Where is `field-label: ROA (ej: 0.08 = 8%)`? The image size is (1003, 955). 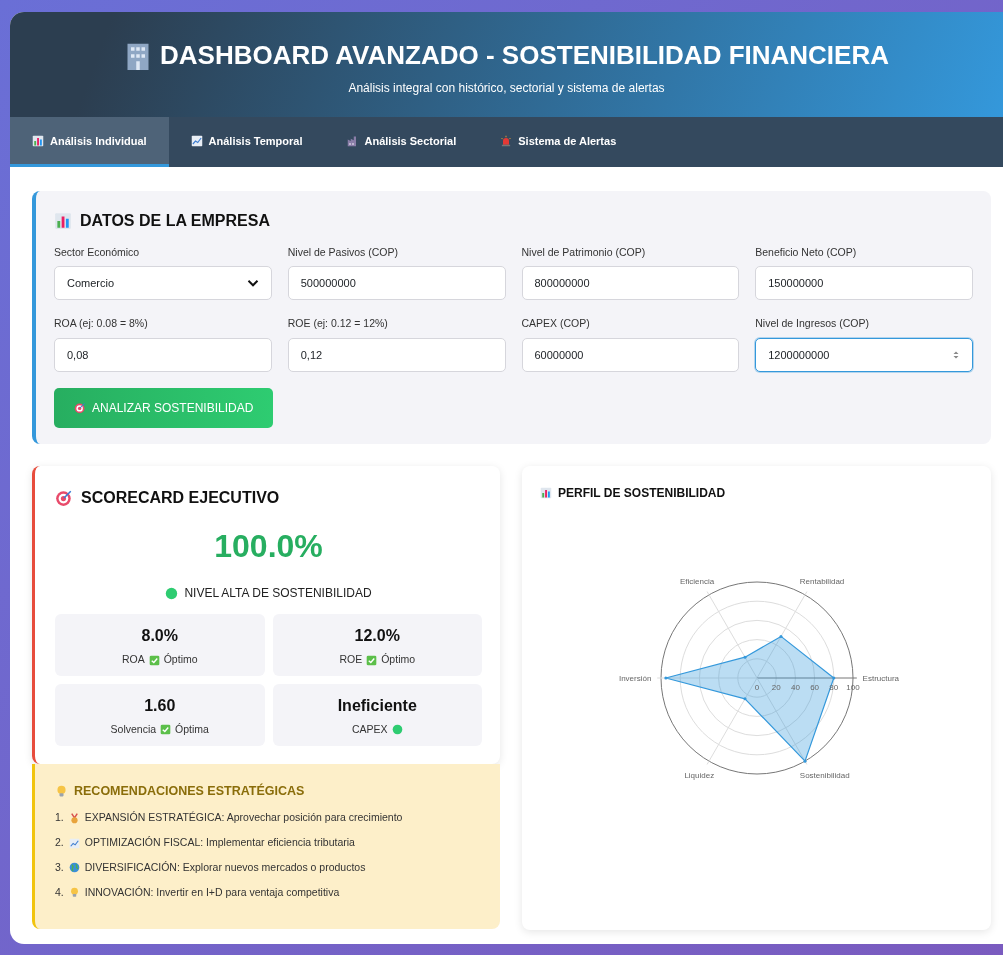
field-label: ROA (ej: 0.08 = 8%) is located at coordinates (101, 324).